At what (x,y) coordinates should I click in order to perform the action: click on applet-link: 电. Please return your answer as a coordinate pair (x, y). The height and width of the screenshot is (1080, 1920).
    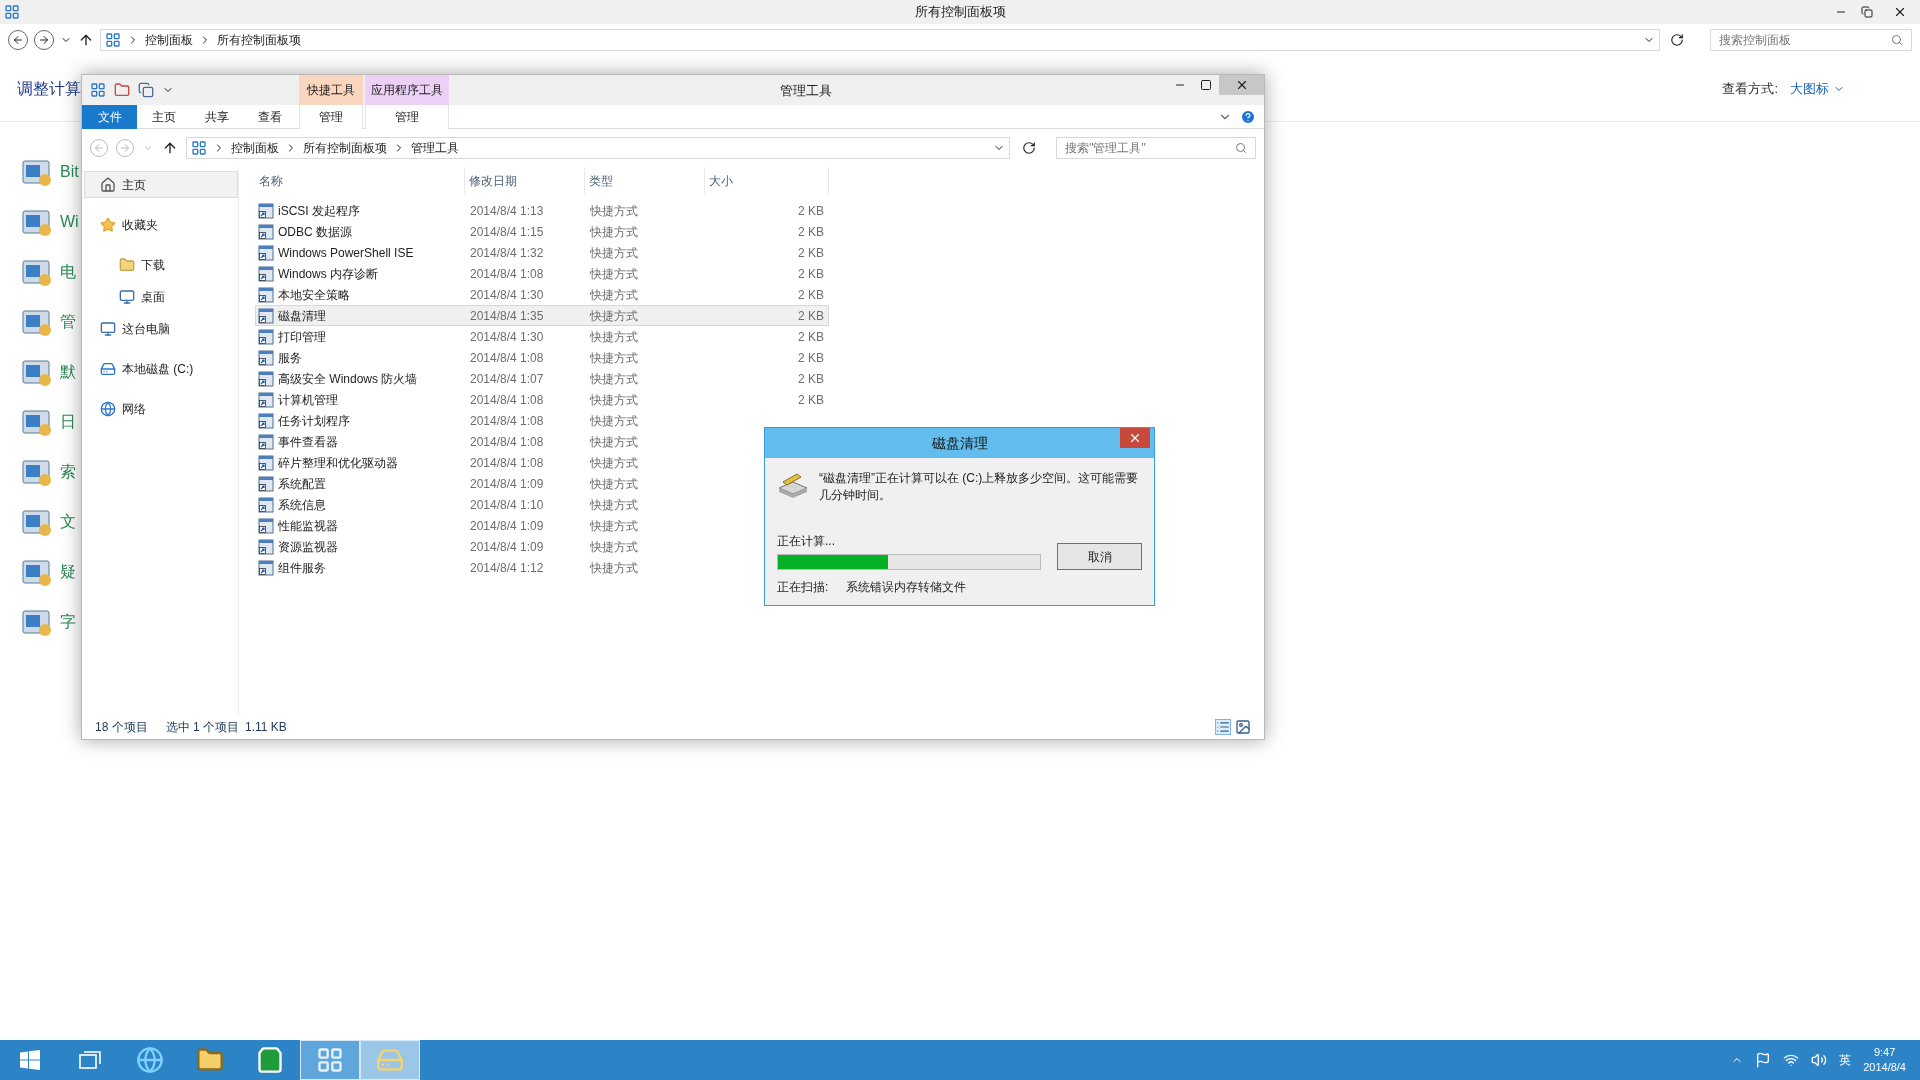
    Looking at the image, I should click on (68, 272).